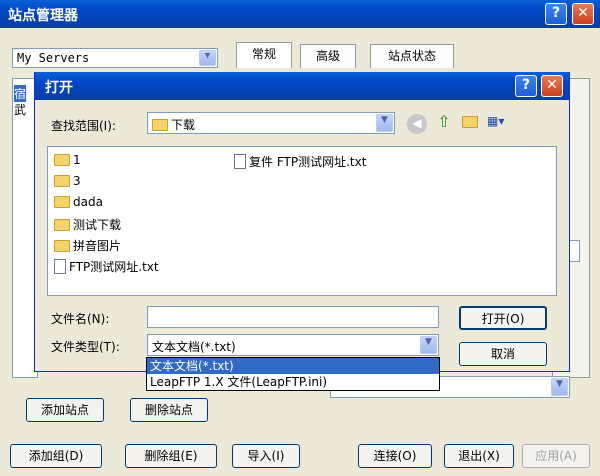  I want to click on list-item: 1, so click(67, 160).